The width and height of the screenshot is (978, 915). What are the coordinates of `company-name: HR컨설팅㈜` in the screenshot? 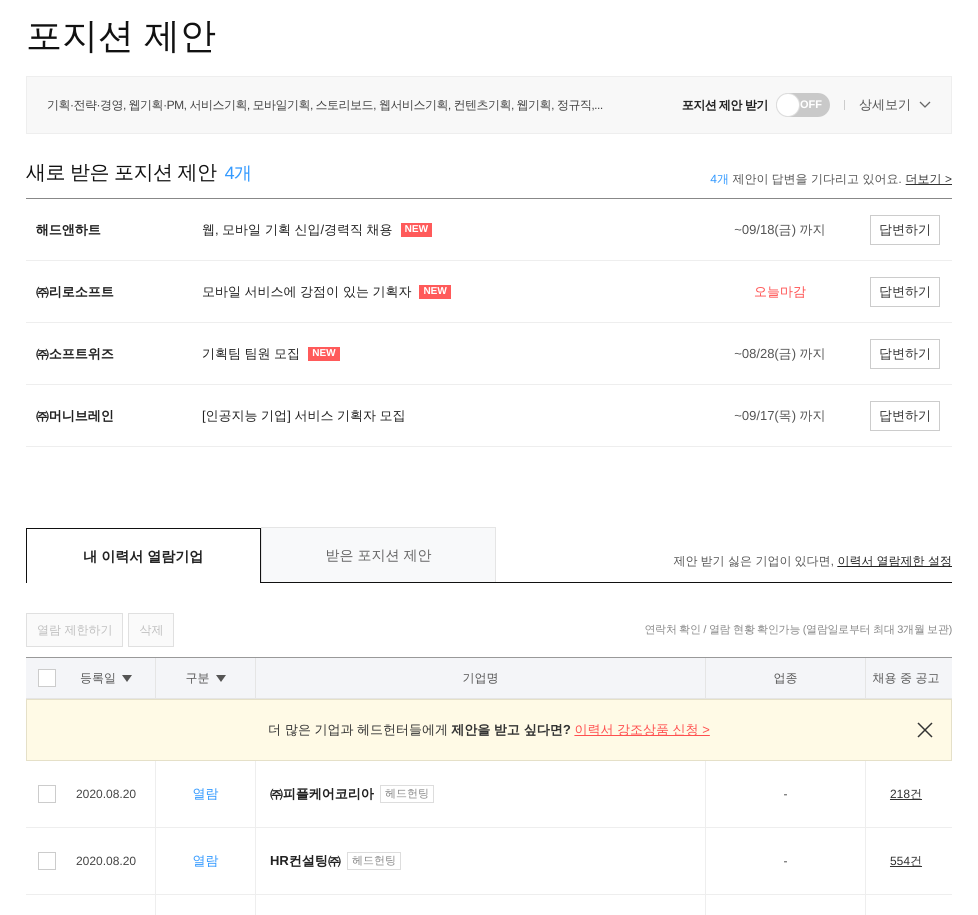 It's located at (305, 861).